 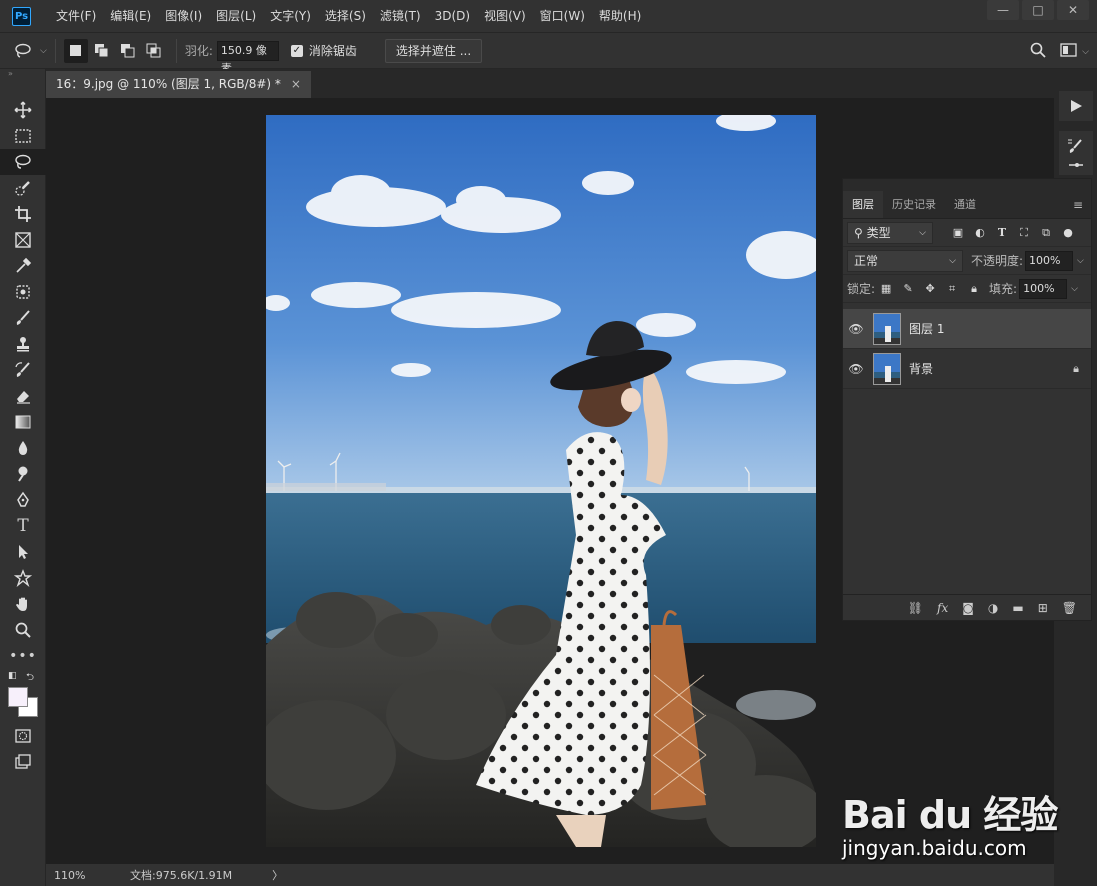 What do you see at coordinates (23, 214) in the screenshot?
I see `crop-tool-icon` at bounding box center [23, 214].